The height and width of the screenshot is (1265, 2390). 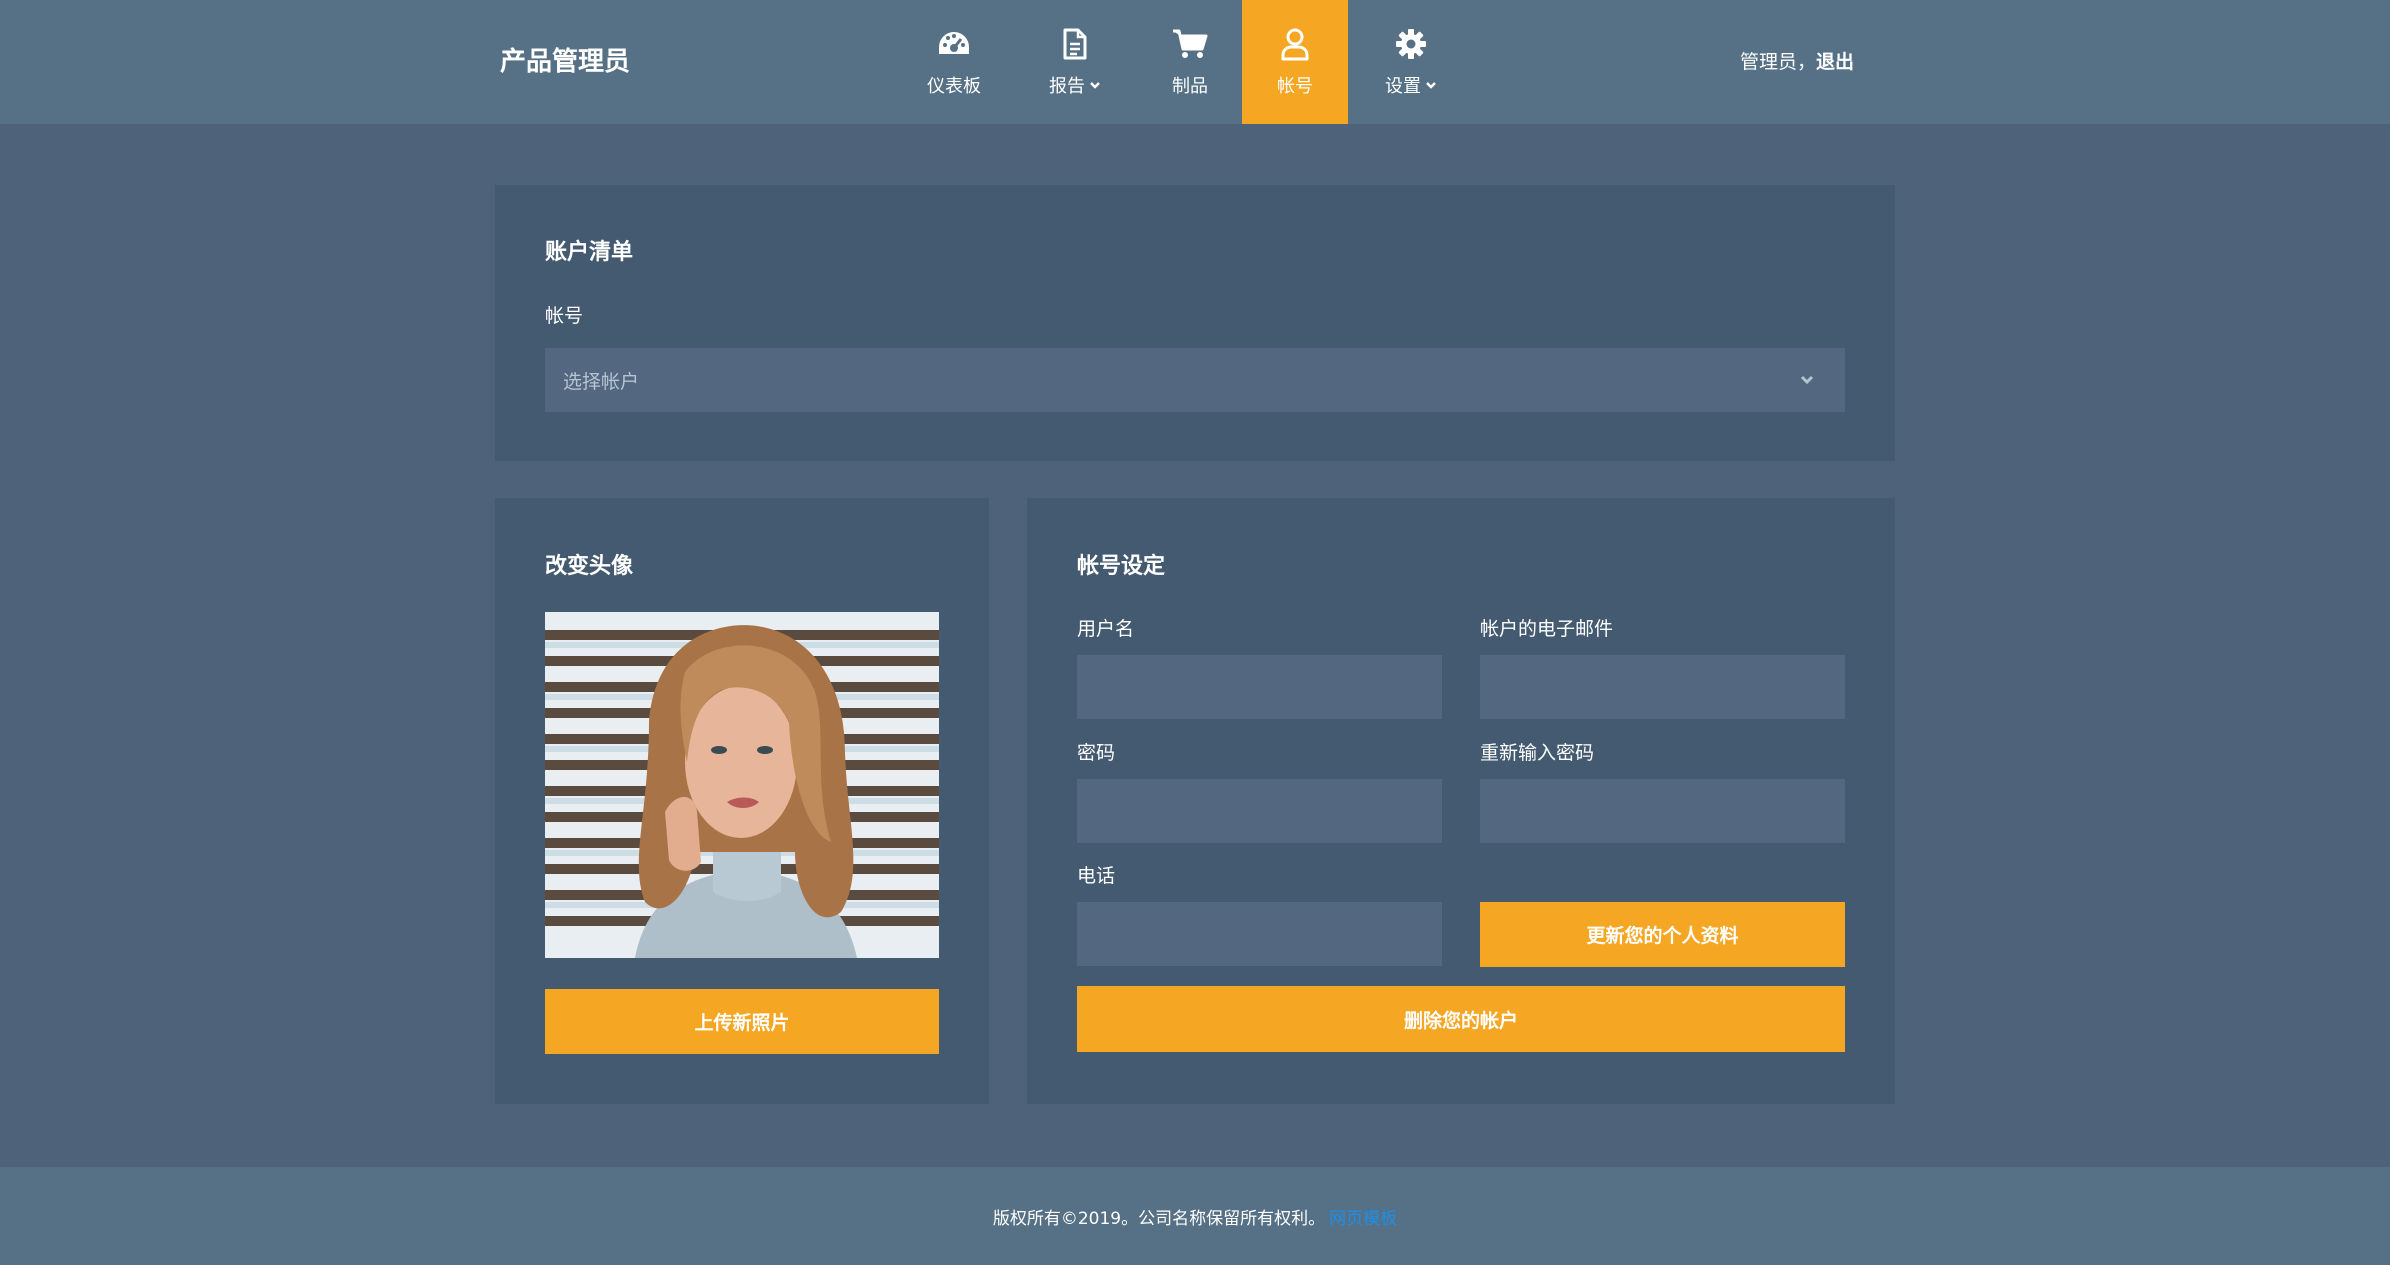 What do you see at coordinates (1190, 44) in the screenshot?
I see `shopping-cart-icon` at bounding box center [1190, 44].